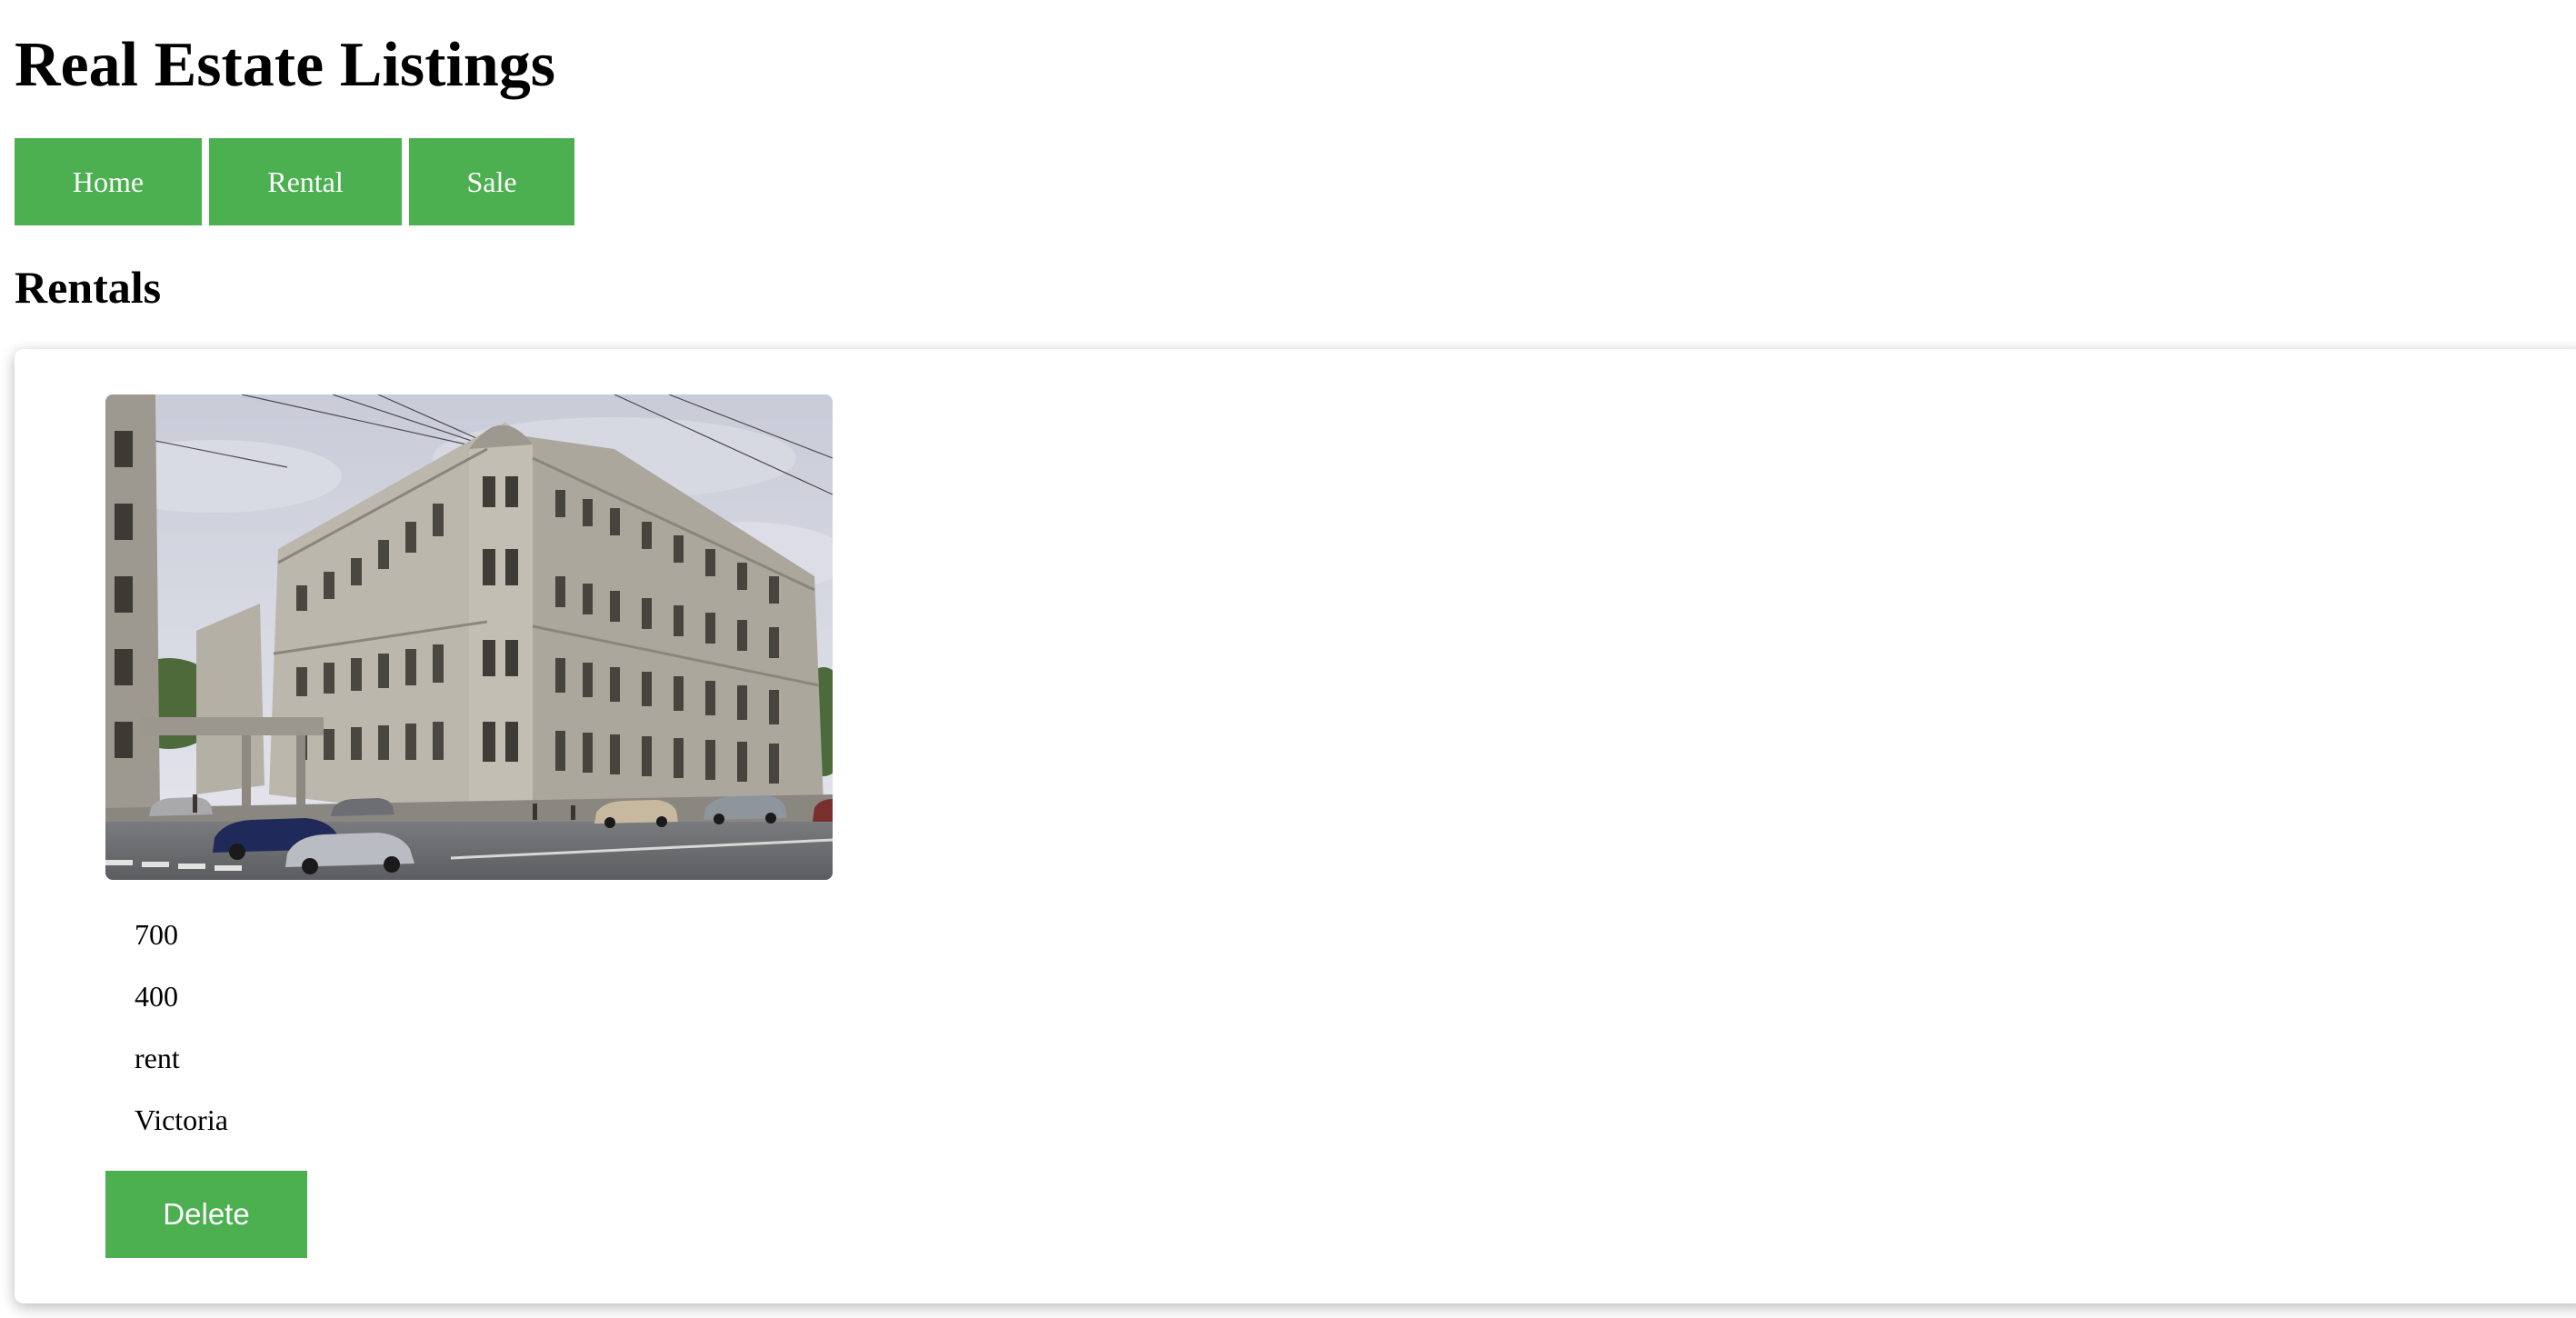 The height and width of the screenshot is (1318, 2576). What do you see at coordinates (88, 287) in the screenshot?
I see `section-title: Rentals` at bounding box center [88, 287].